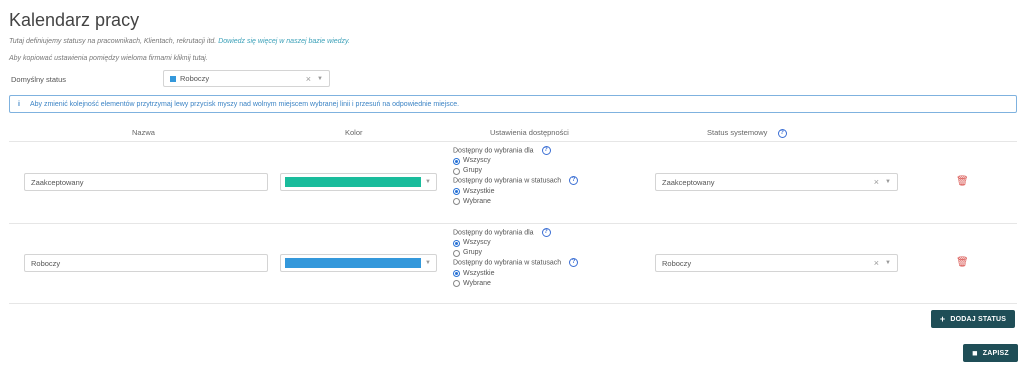 The height and width of the screenshot is (371, 1024). I want to click on add-status-label: DODAJ STATUS, so click(978, 319).